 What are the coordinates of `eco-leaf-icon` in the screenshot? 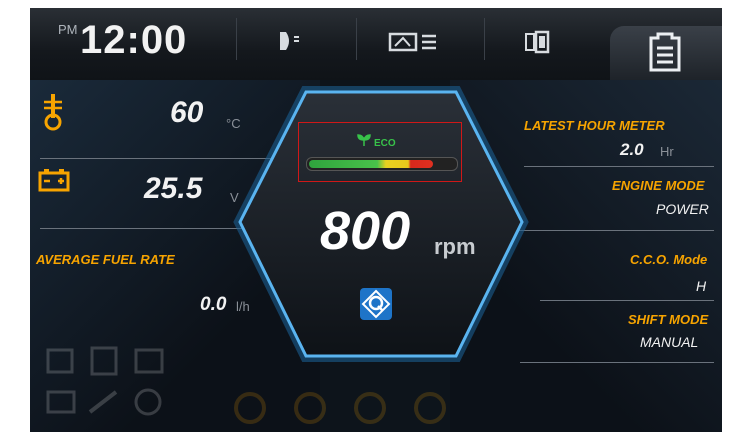 It's located at (364, 140).